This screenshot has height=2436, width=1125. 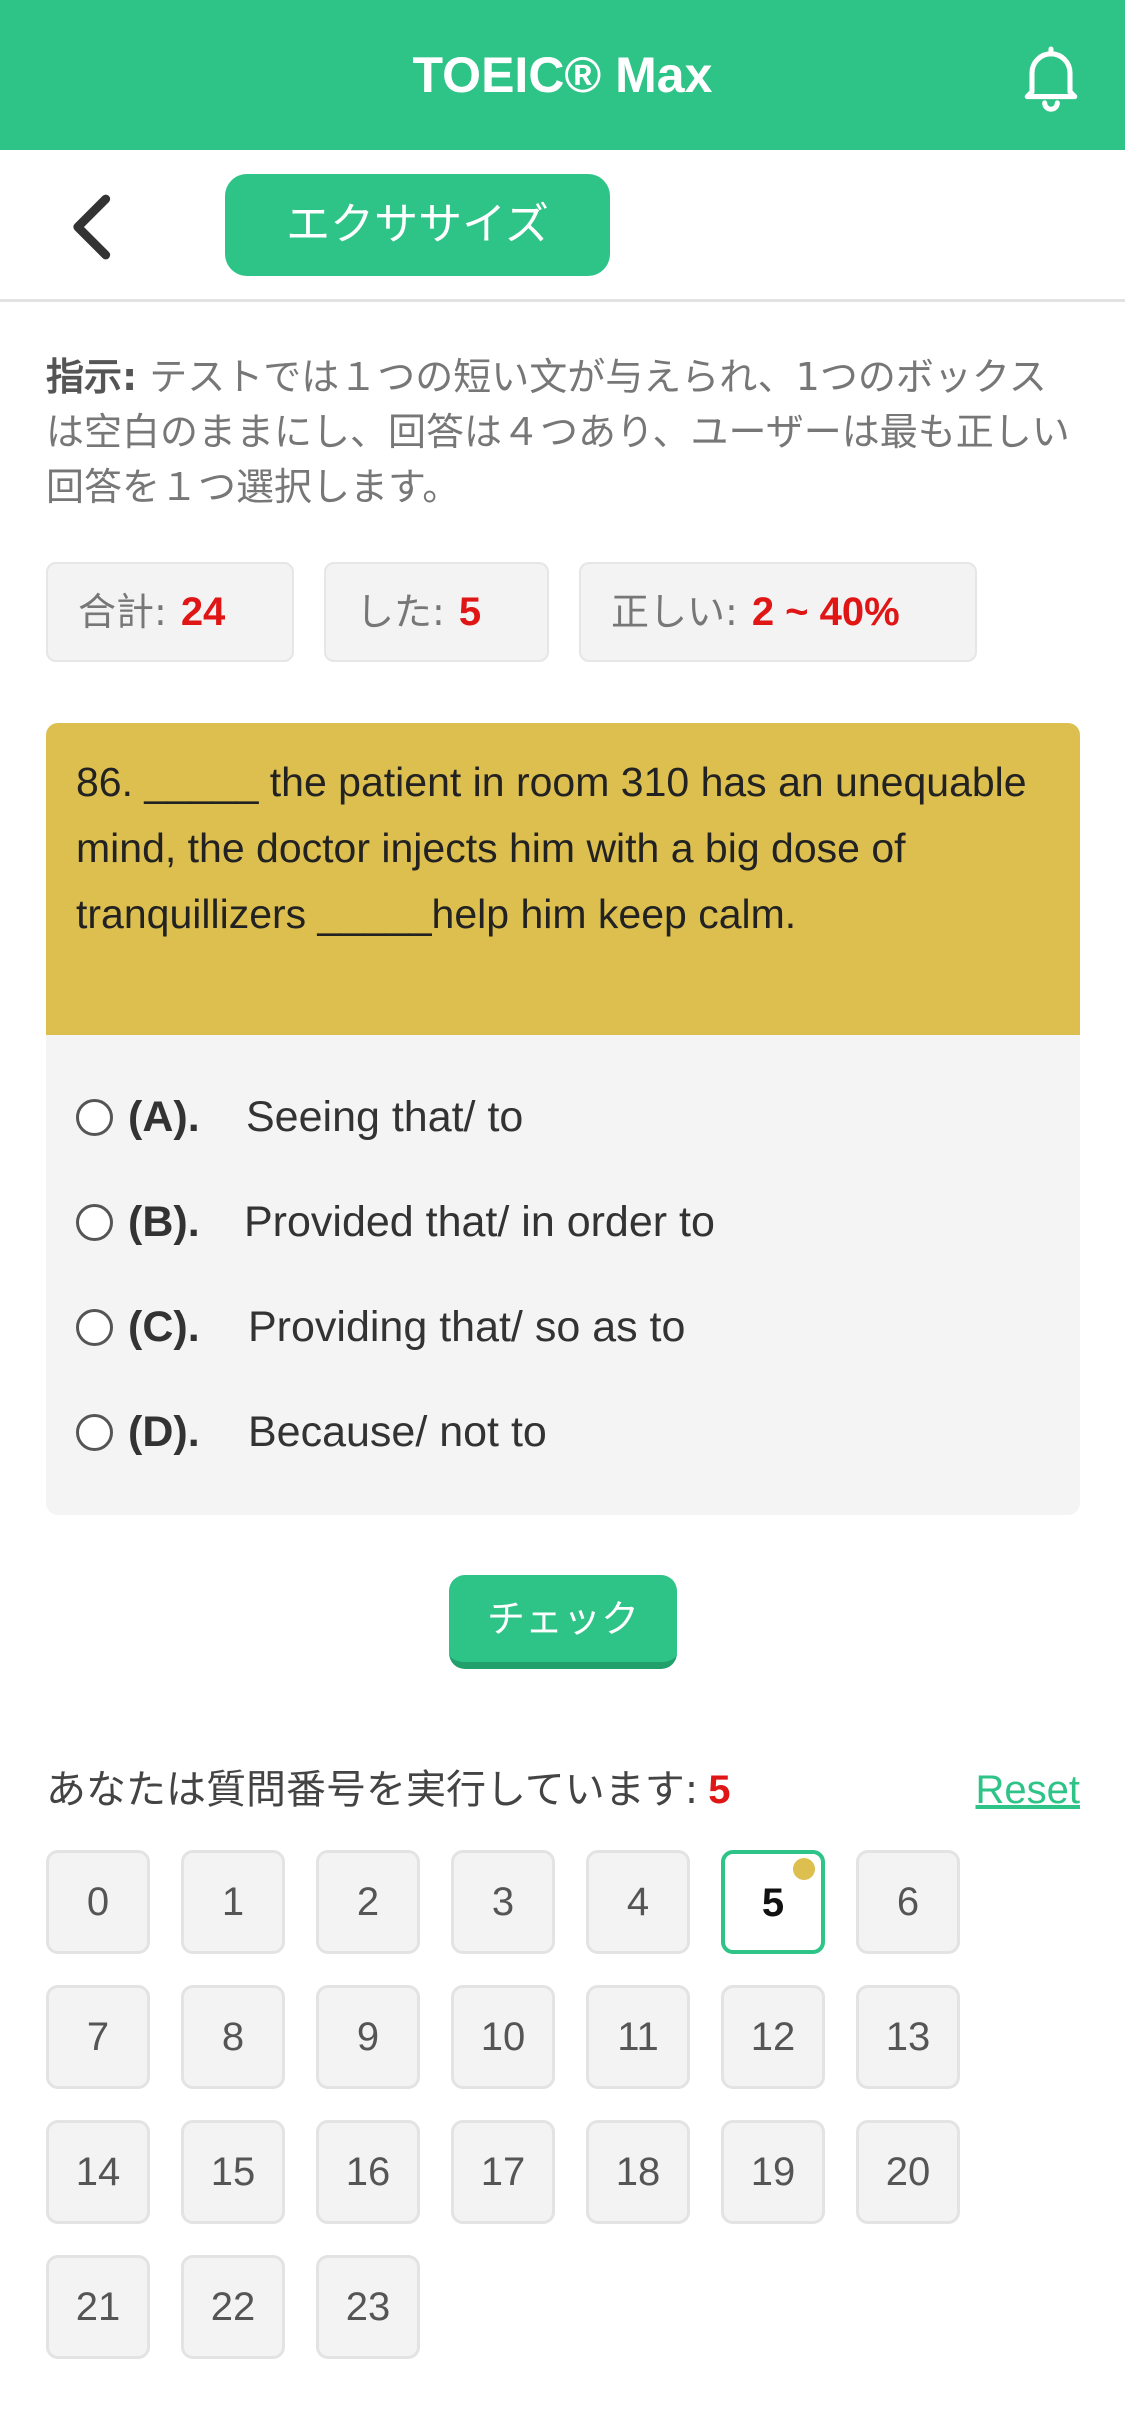 I want to click on question-number-button: 6, so click(x=908, y=1902).